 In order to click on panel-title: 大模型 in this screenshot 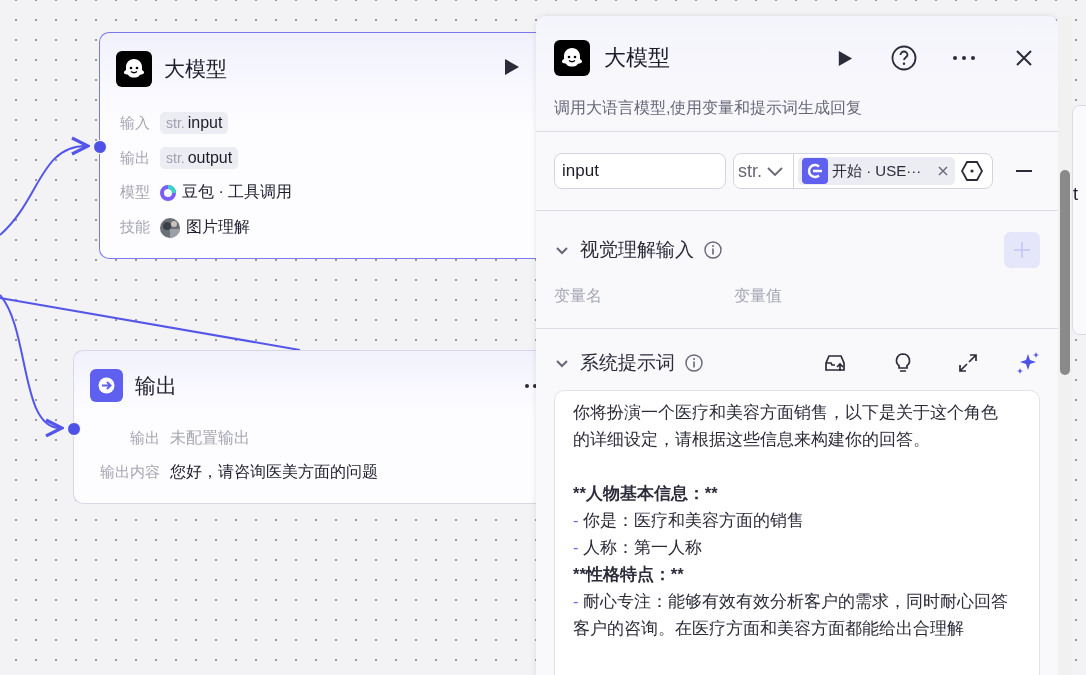, I will do `click(637, 58)`.